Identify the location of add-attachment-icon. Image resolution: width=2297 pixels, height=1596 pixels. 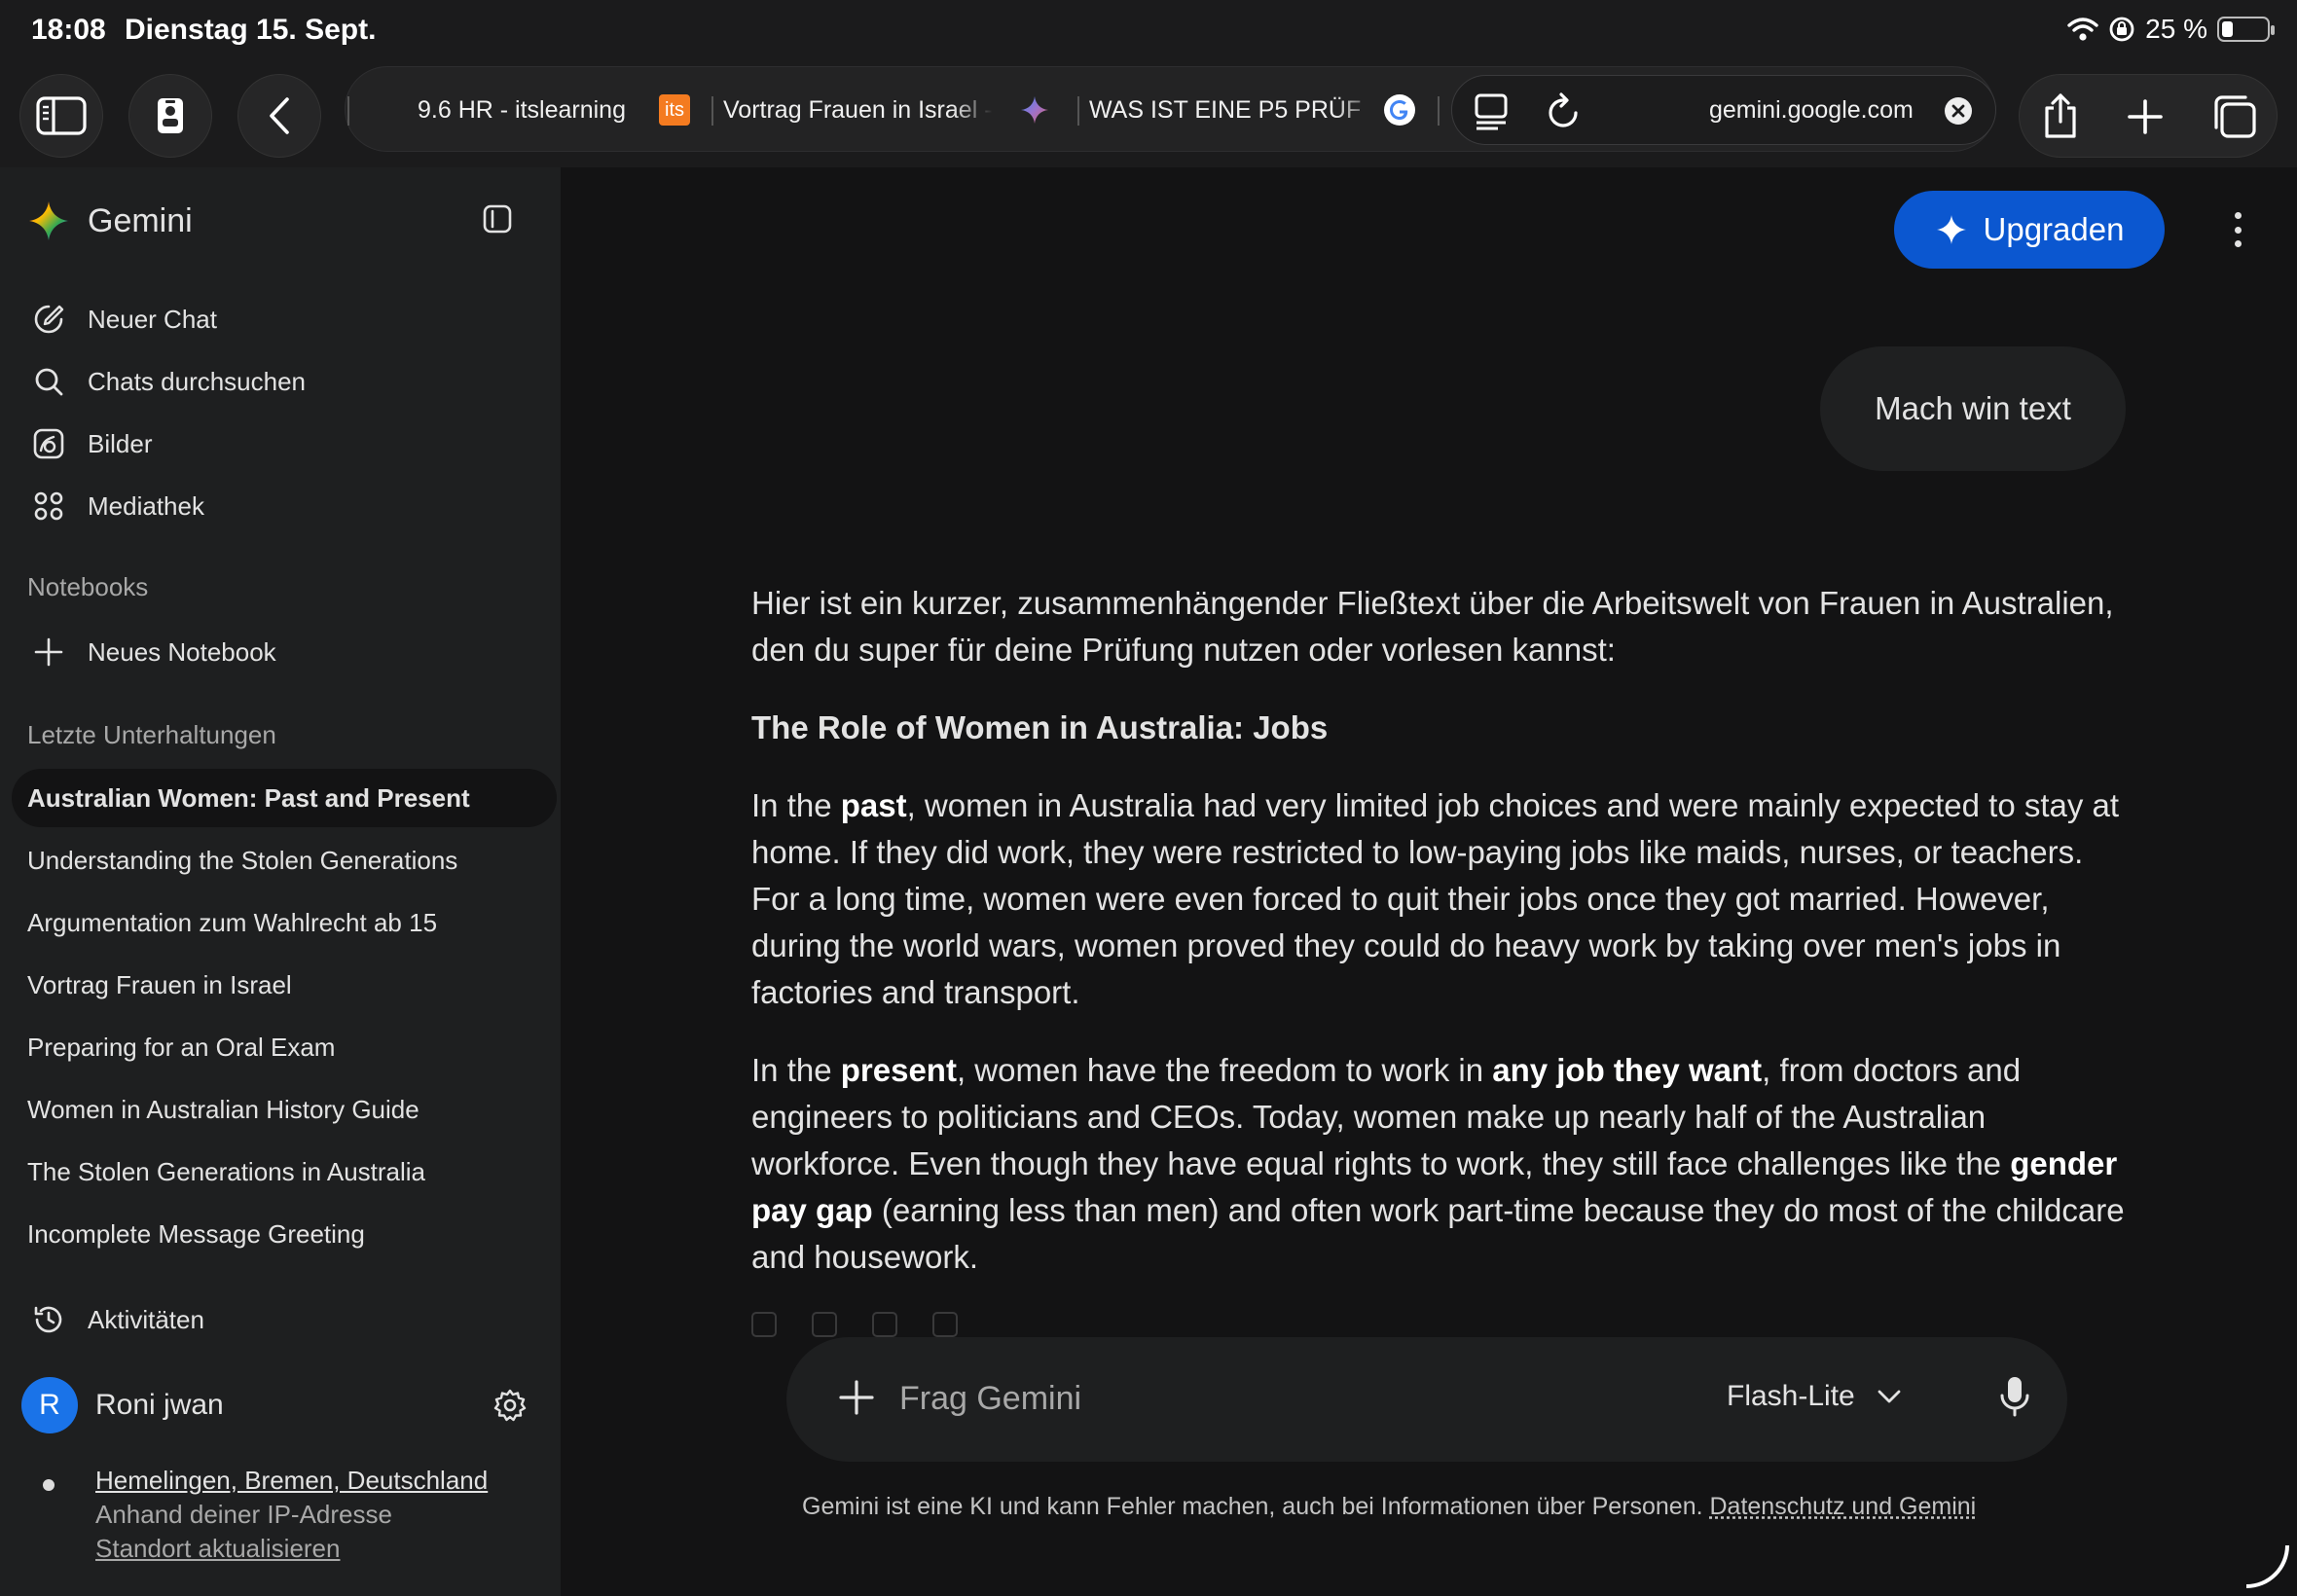
(856, 1397).